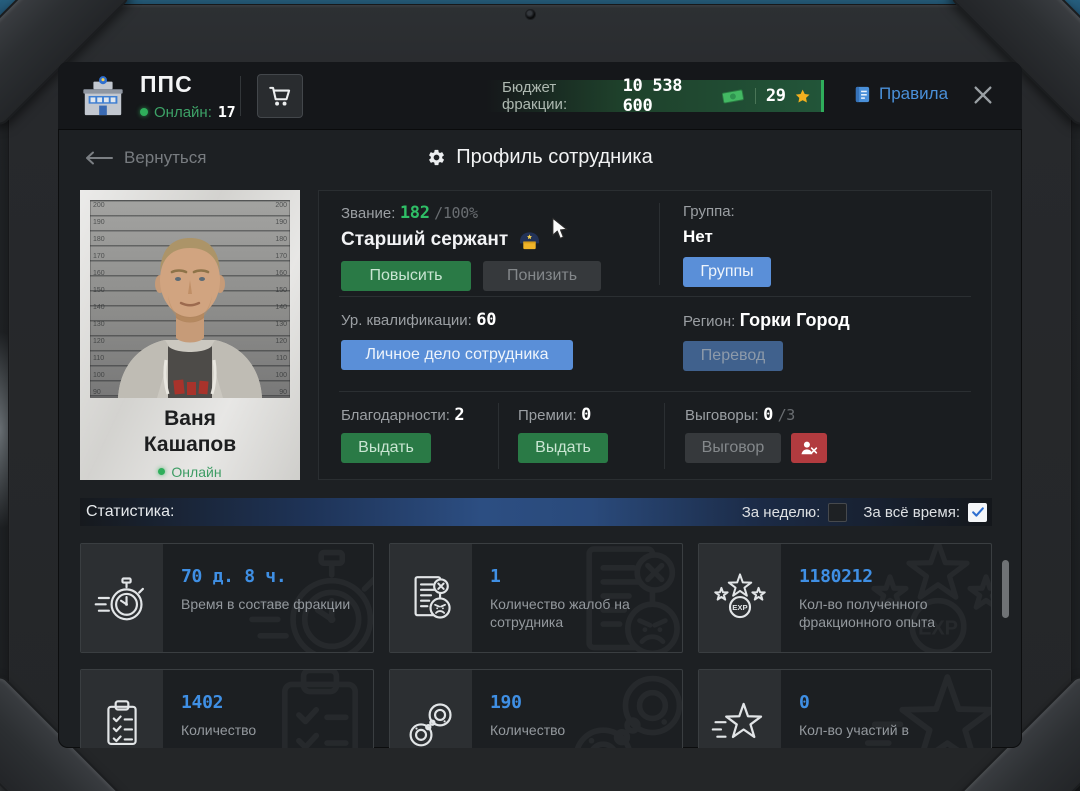 This screenshot has width=1080, height=791. Describe the element at coordinates (190, 472) in the screenshot. I see `employee-status: Онлайн` at that location.